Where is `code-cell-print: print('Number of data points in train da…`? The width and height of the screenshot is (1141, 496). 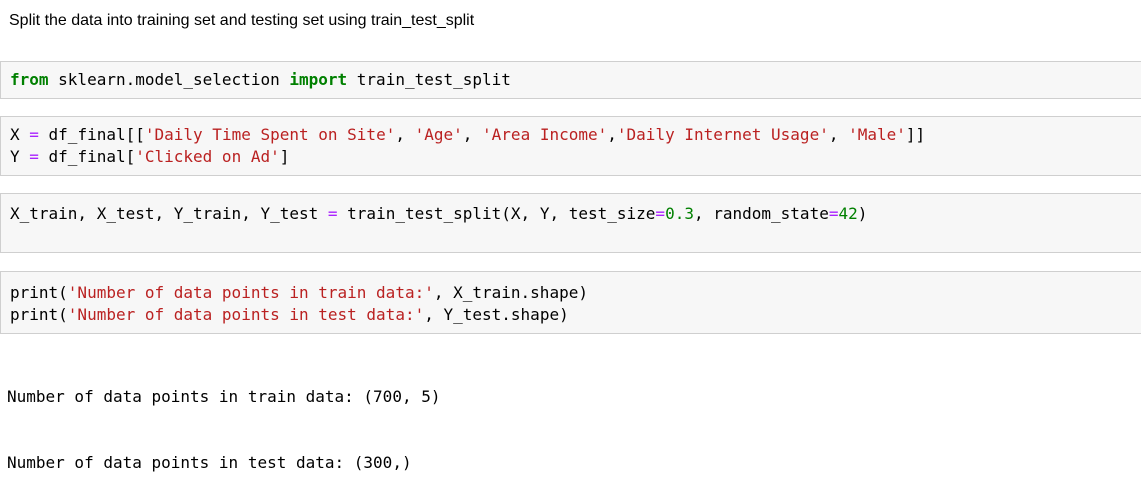
code-cell-print: print('Number of data points in train da… is located at coordinates (570, 302).